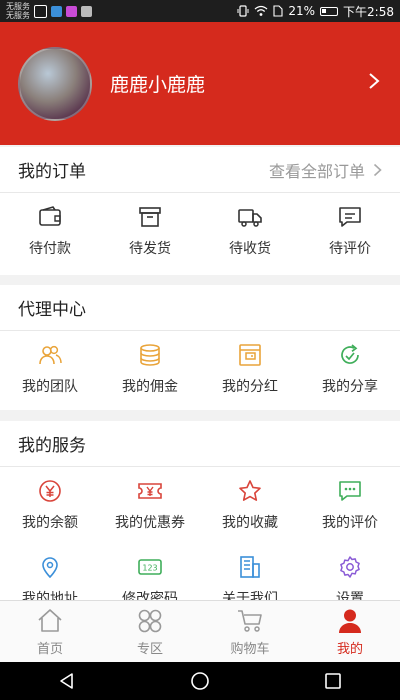  What do you see at coordinates (350, 595) in the screenshot?
I see `service-item-label: 设置` at bounding box center [350, 595].